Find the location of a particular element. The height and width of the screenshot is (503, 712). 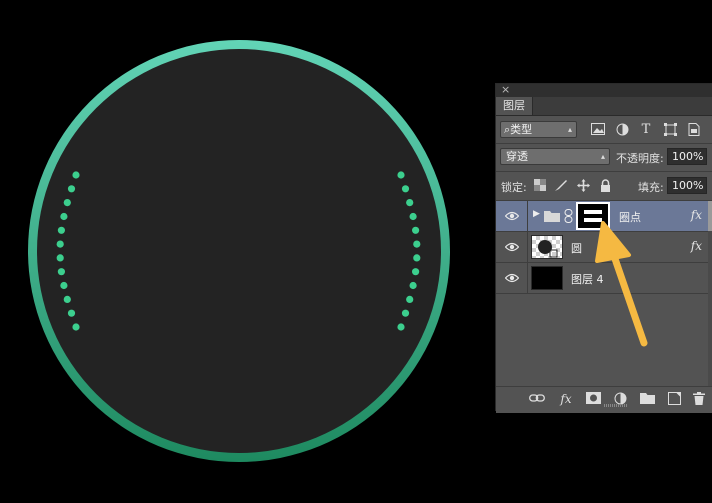

panel-tabs: 图层 is located at coordinates (604, 106).